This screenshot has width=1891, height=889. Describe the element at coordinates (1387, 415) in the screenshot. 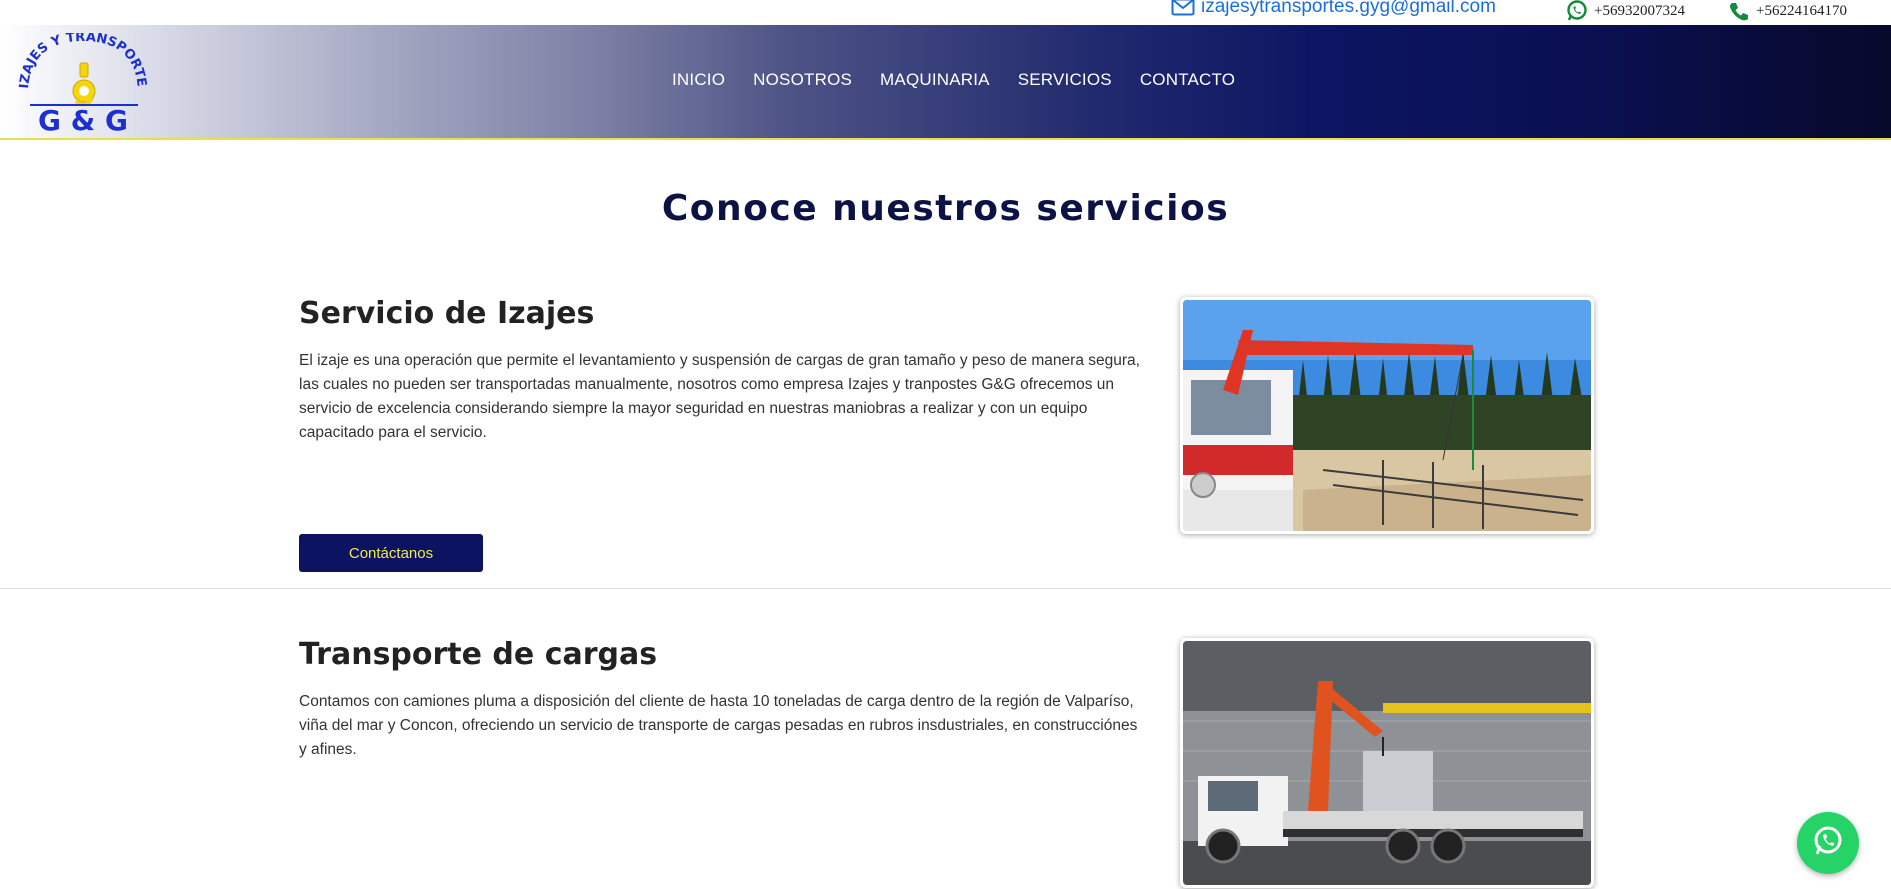

I see `service-photo-crane` at that location.